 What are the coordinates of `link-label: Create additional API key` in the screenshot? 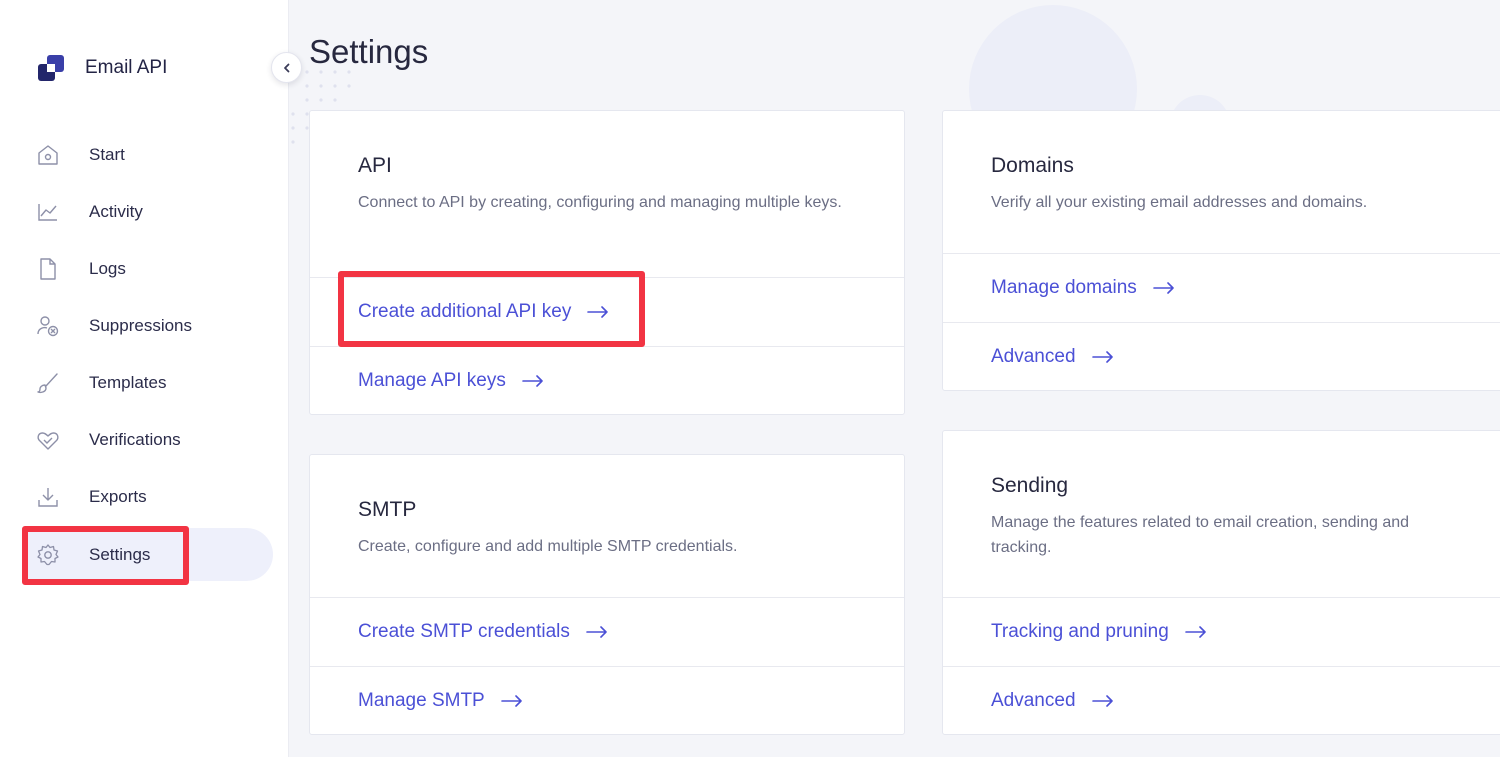 It's located at (465, 311).